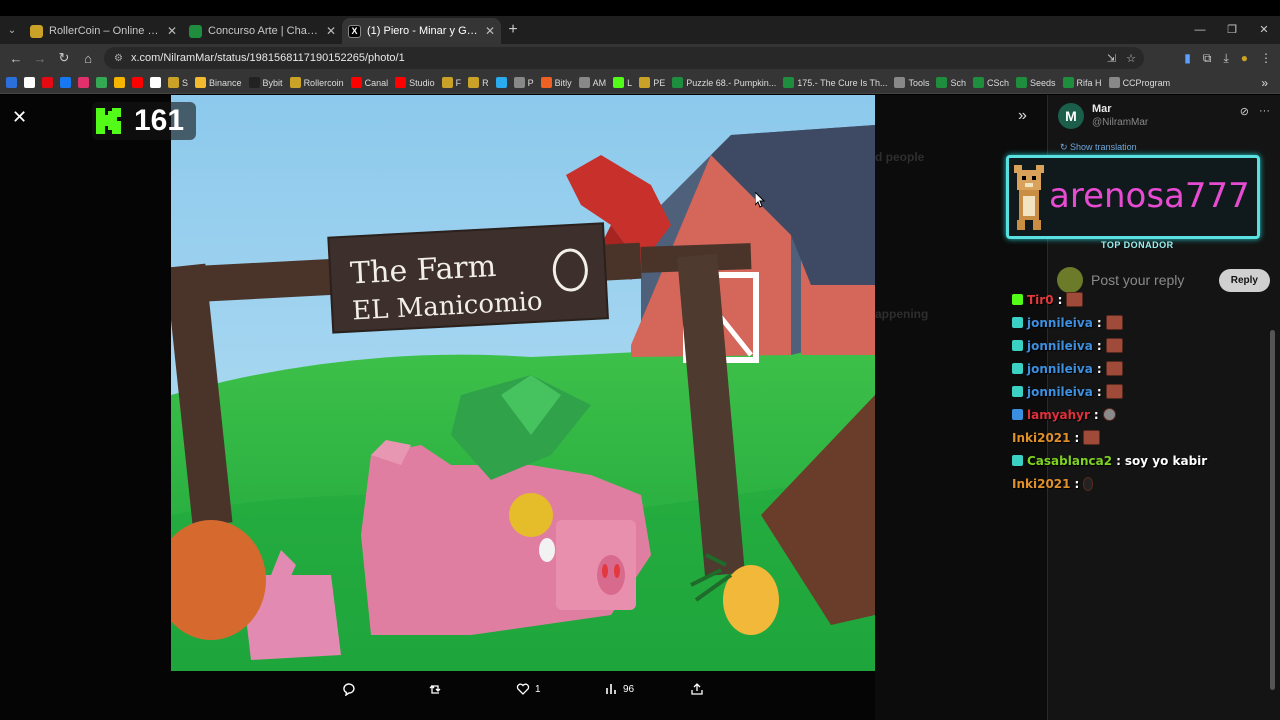 The height and width of the screenshot is (720, 1280). Describe the element at coordinates (1120, 122) in the screenshot. I see `author-handle: @NilramMar` at that location.